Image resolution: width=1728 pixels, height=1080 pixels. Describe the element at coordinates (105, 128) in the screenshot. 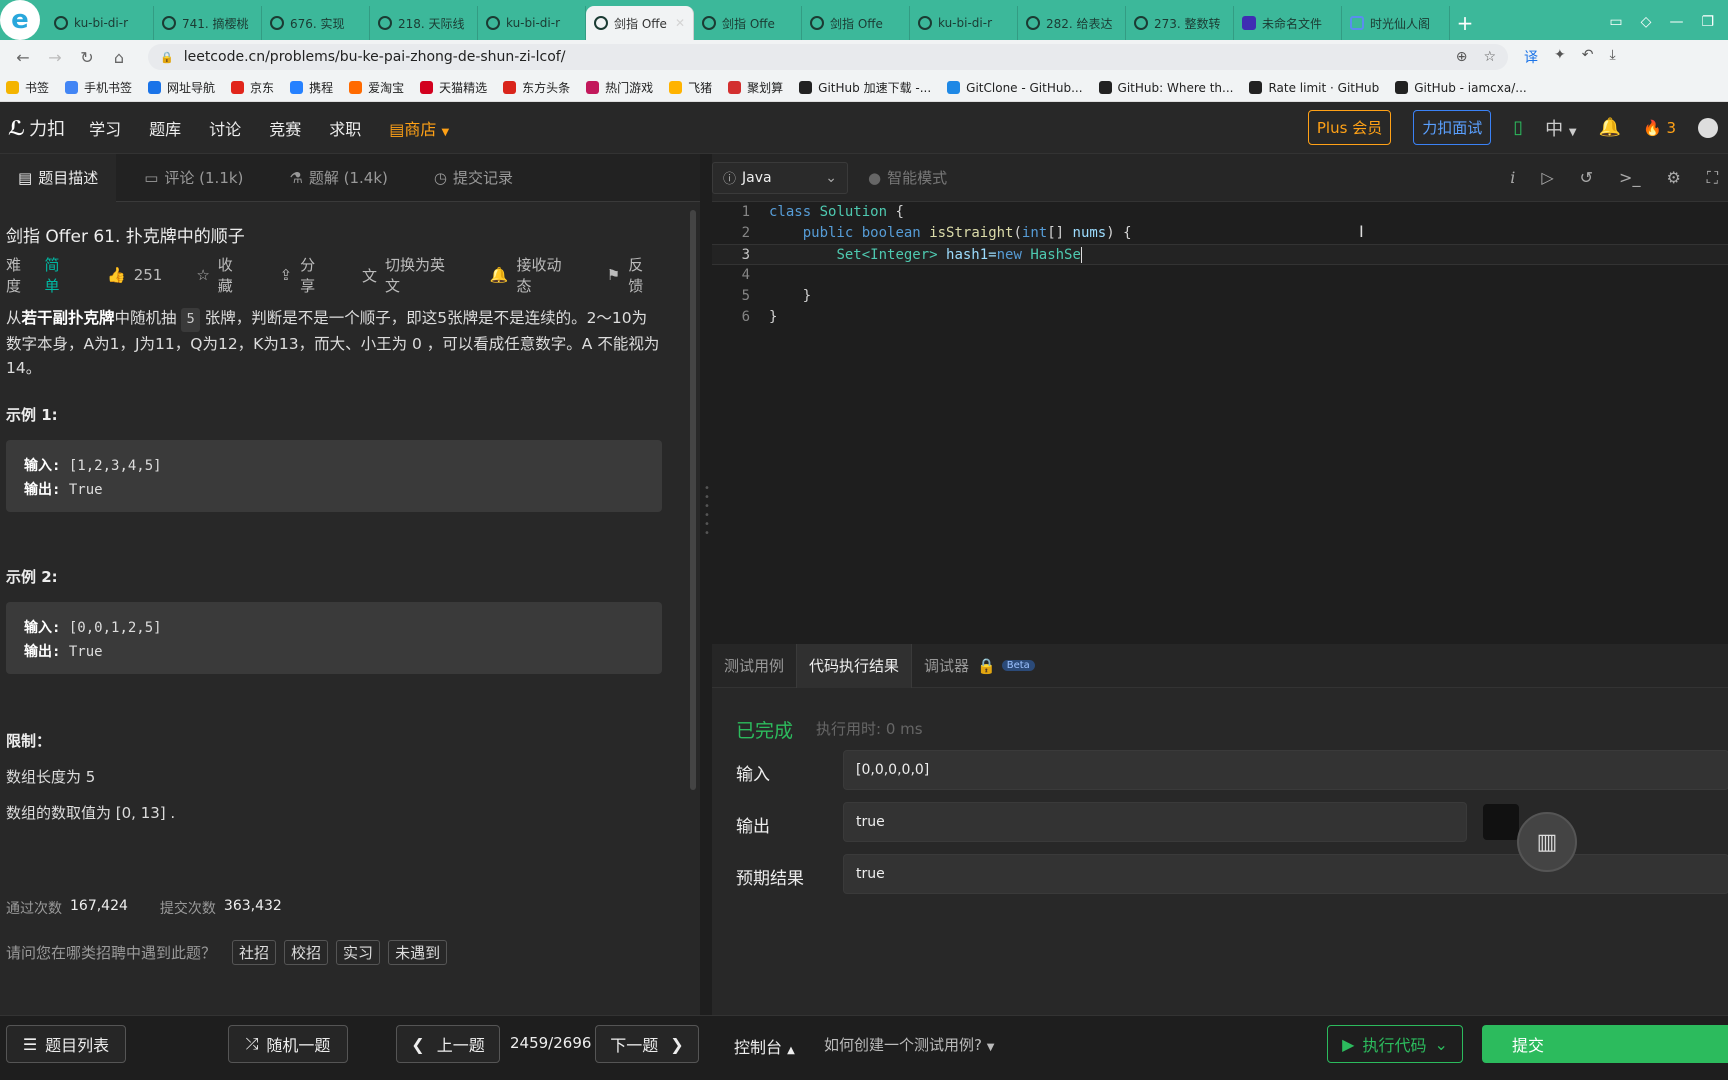

I see `nav-learn: 学习` at that location.